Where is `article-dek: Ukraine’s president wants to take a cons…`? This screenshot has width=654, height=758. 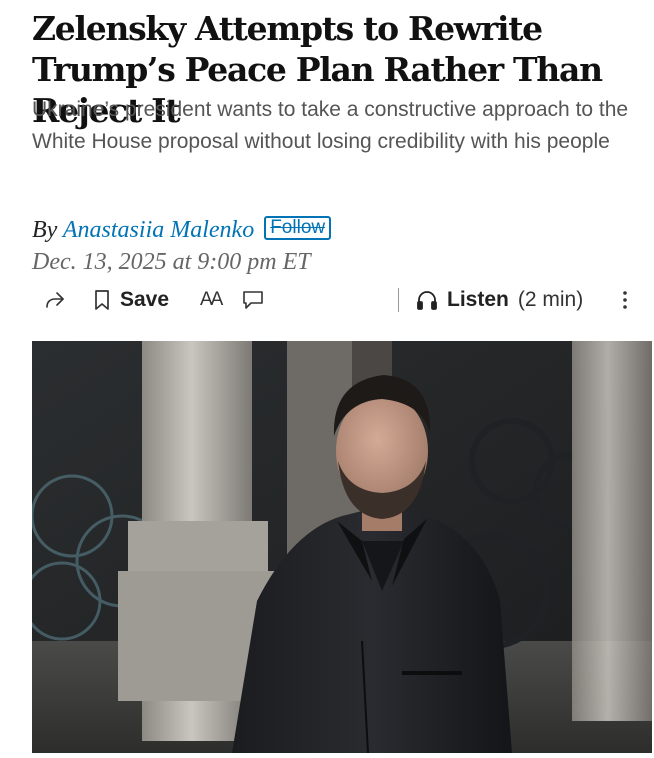 article-dek: Ukraine’s president wants to take a cons… is located at coordinates (330, 125).